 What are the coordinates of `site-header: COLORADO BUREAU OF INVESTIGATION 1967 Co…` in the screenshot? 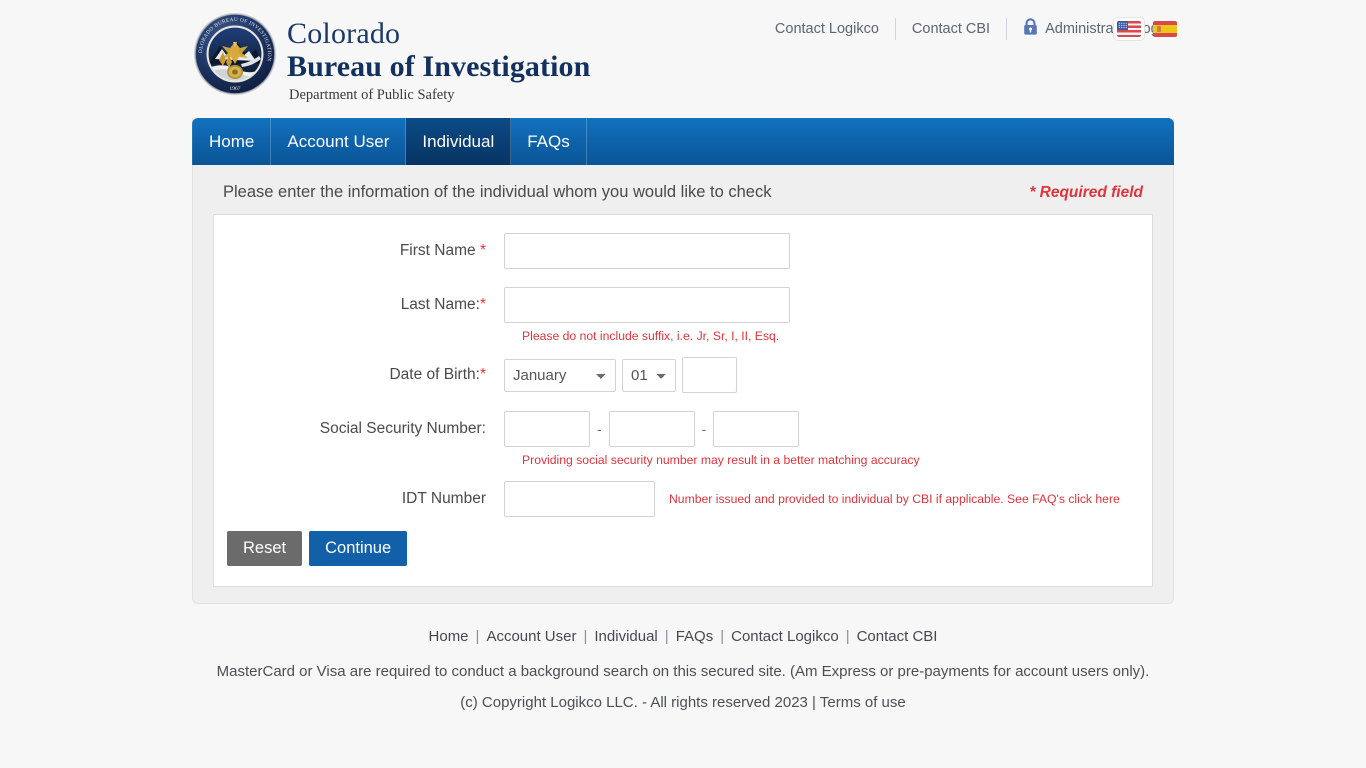 It's located at (683, 55).